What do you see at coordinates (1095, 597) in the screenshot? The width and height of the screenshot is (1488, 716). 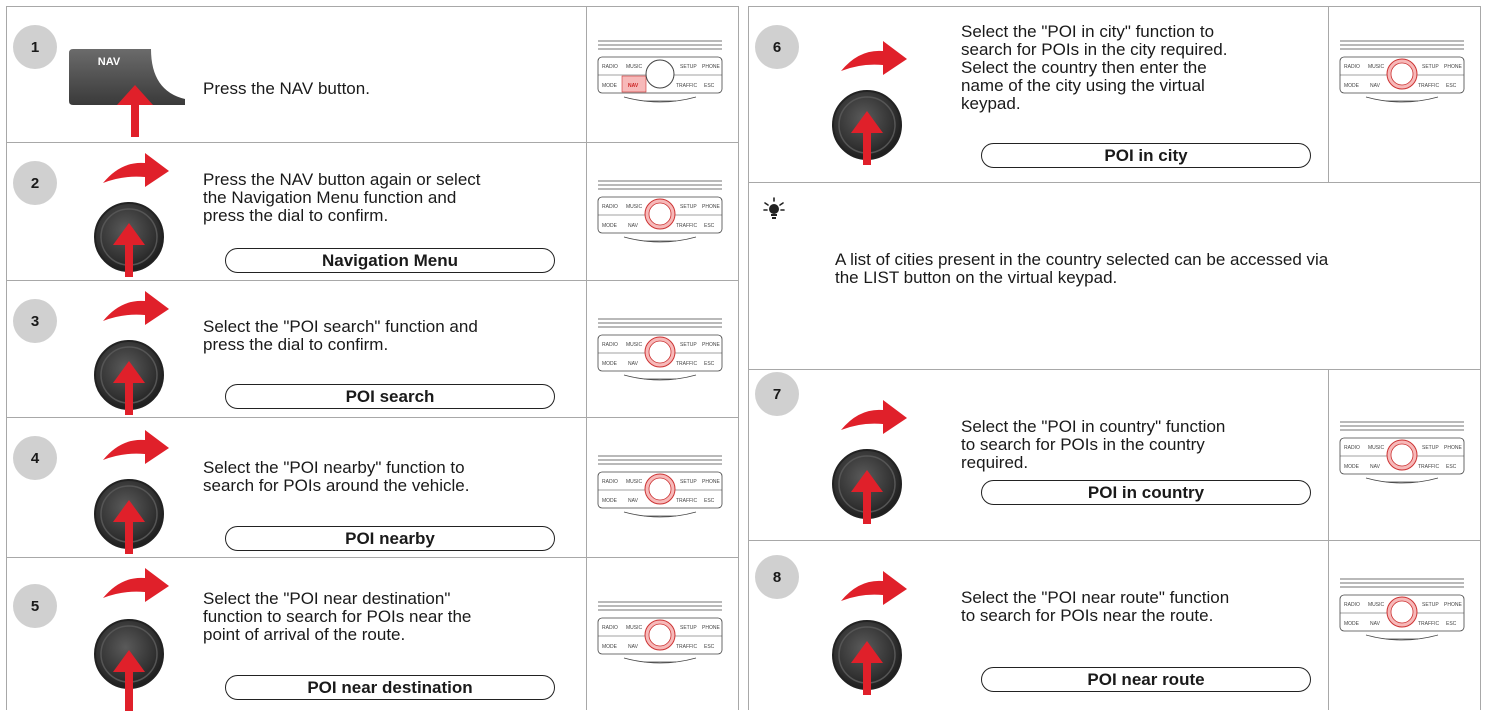 I see `instruction-line: Select the "POI near route" function` at bounding box center [1095, 597].